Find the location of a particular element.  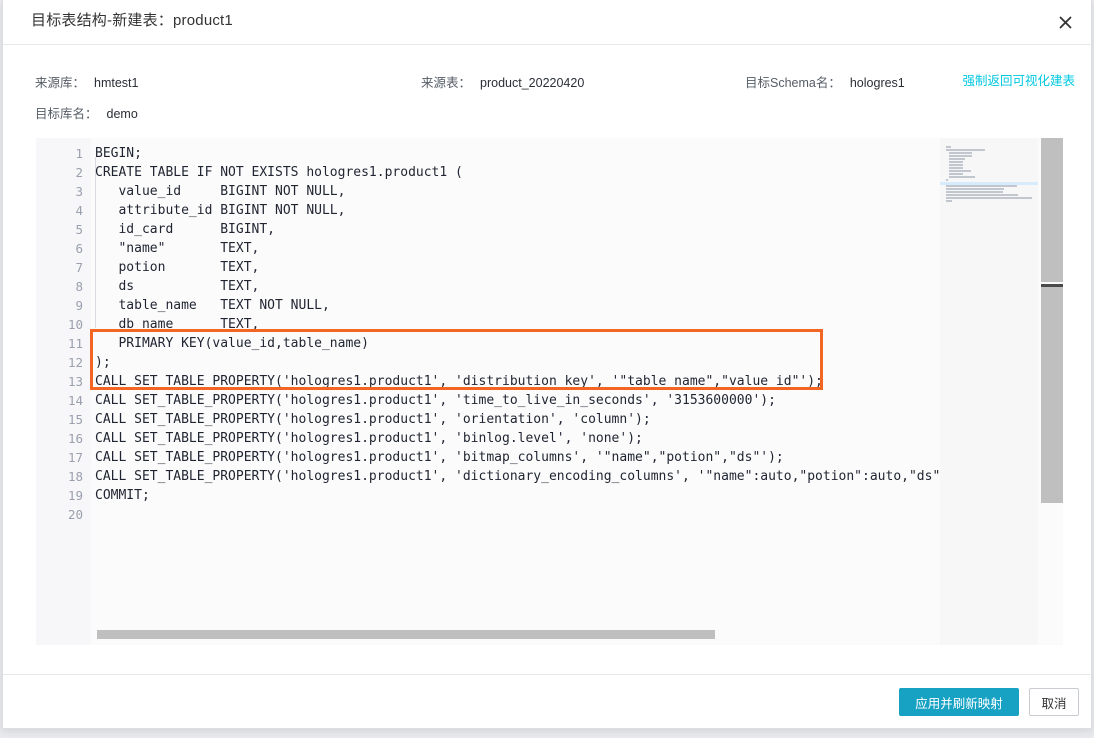

minimap-slider is located at coordinates (989, 391).